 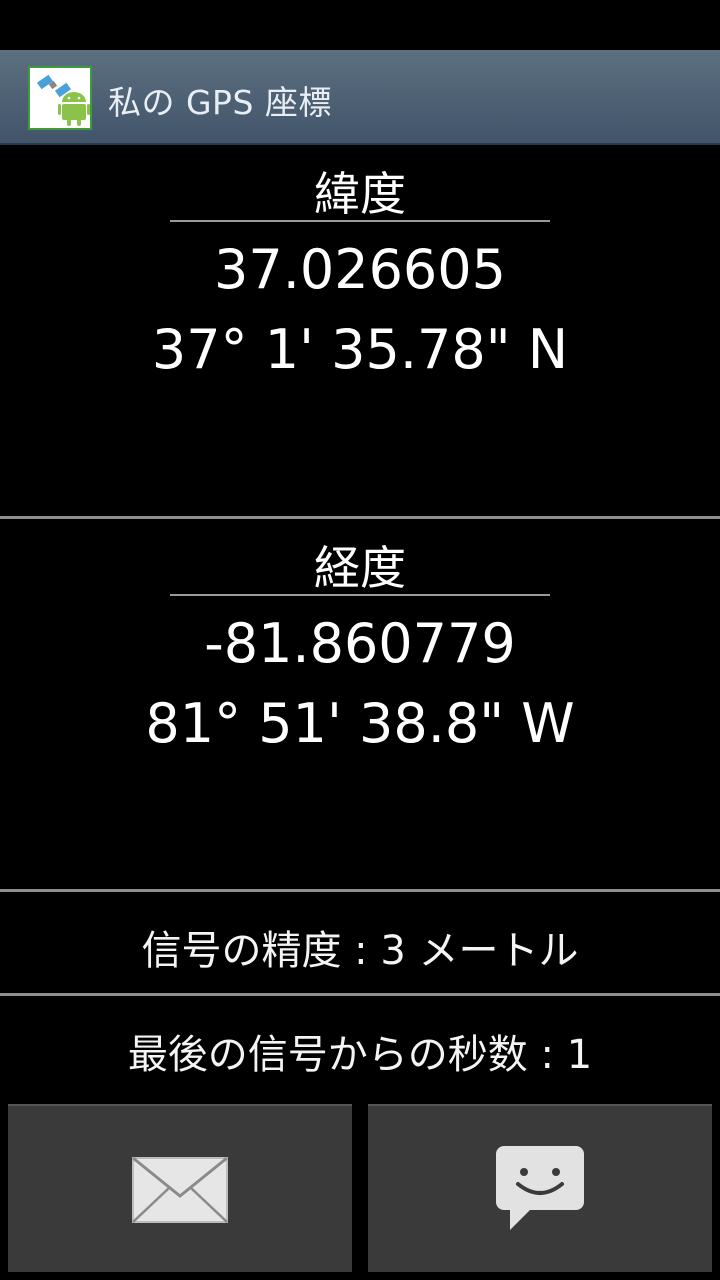 I want to click on app-icon, so click(x=60, y=98).